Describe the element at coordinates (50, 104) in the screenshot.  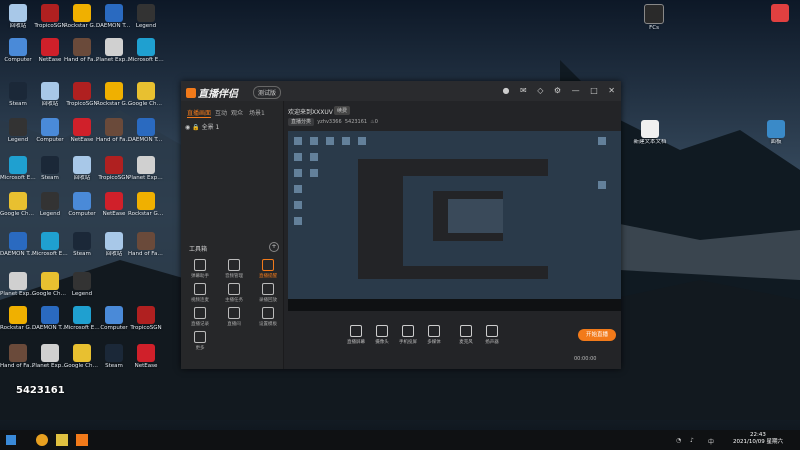
I see `desktop-icon-label: 回收站` at that location.